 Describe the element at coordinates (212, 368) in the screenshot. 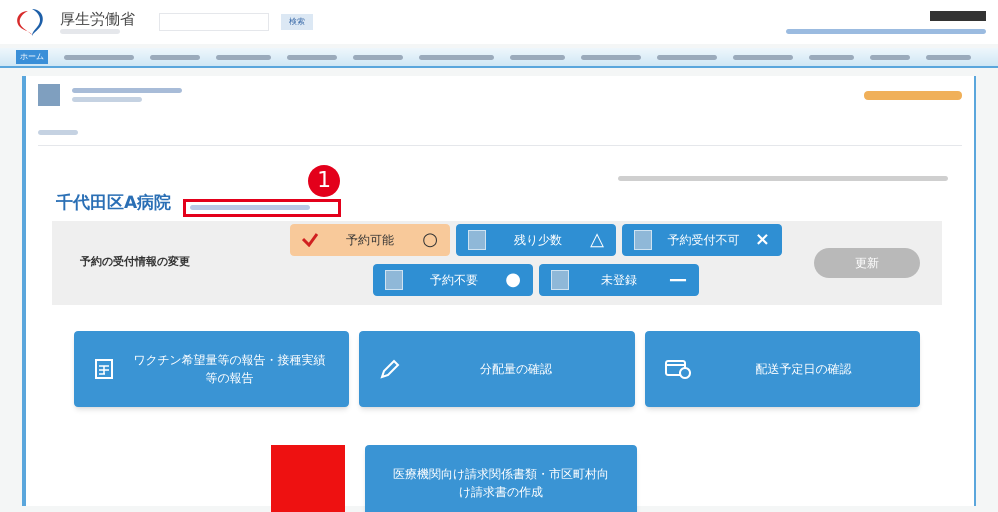

I see `menu-button: ワクチン希望量等の報告・接種実績等の報告` at that location.